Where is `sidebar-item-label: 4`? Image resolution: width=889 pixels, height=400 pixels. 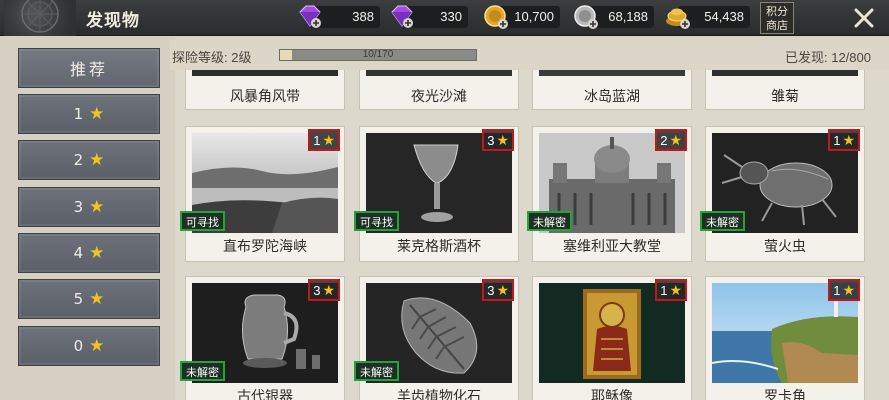 sidebar-item-label: 4 is located at coordinates (78, 253).